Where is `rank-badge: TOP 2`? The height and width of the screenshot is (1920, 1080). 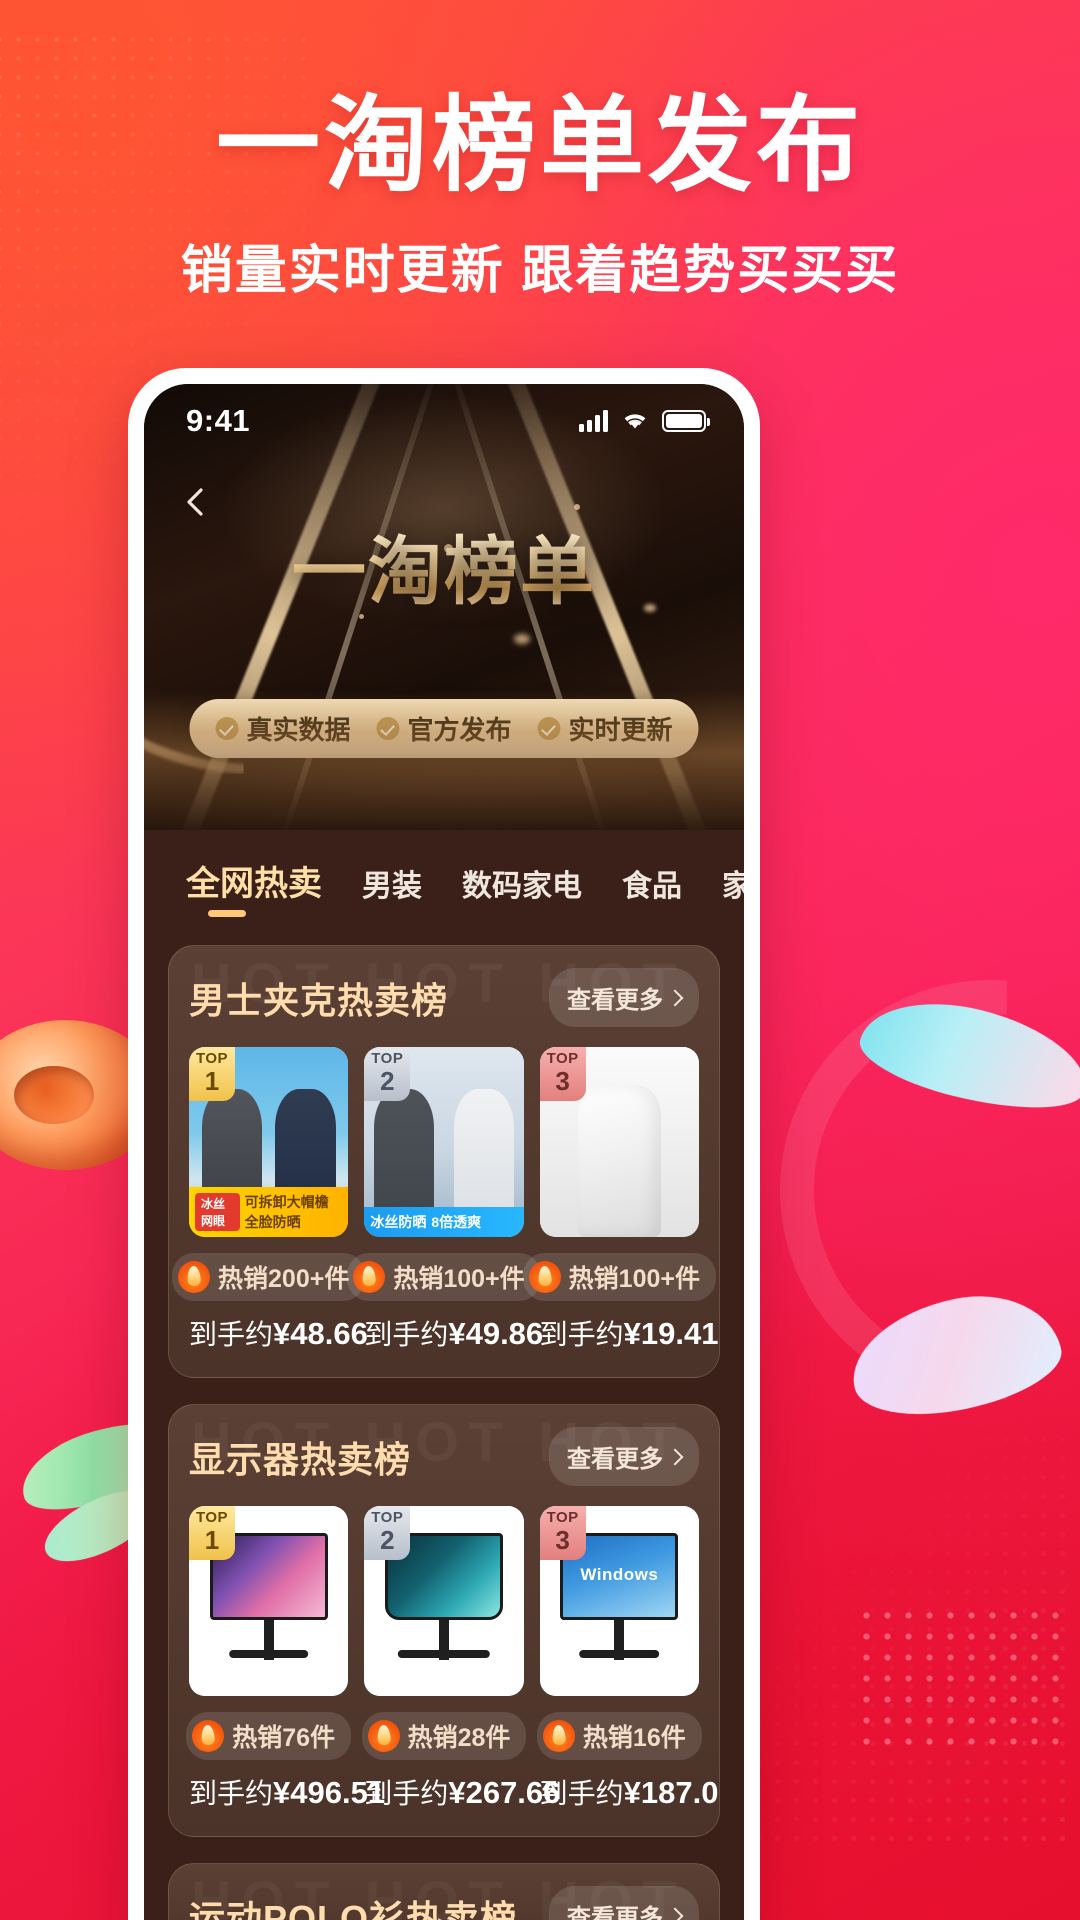
rank-badge: TOP 2 is located at coordinates (387, 1533).